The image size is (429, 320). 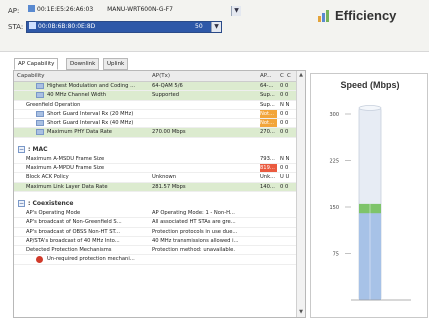 I want to click on row-capability: Maximum A-MPDU Frame Size, so click(x=65, y=168).